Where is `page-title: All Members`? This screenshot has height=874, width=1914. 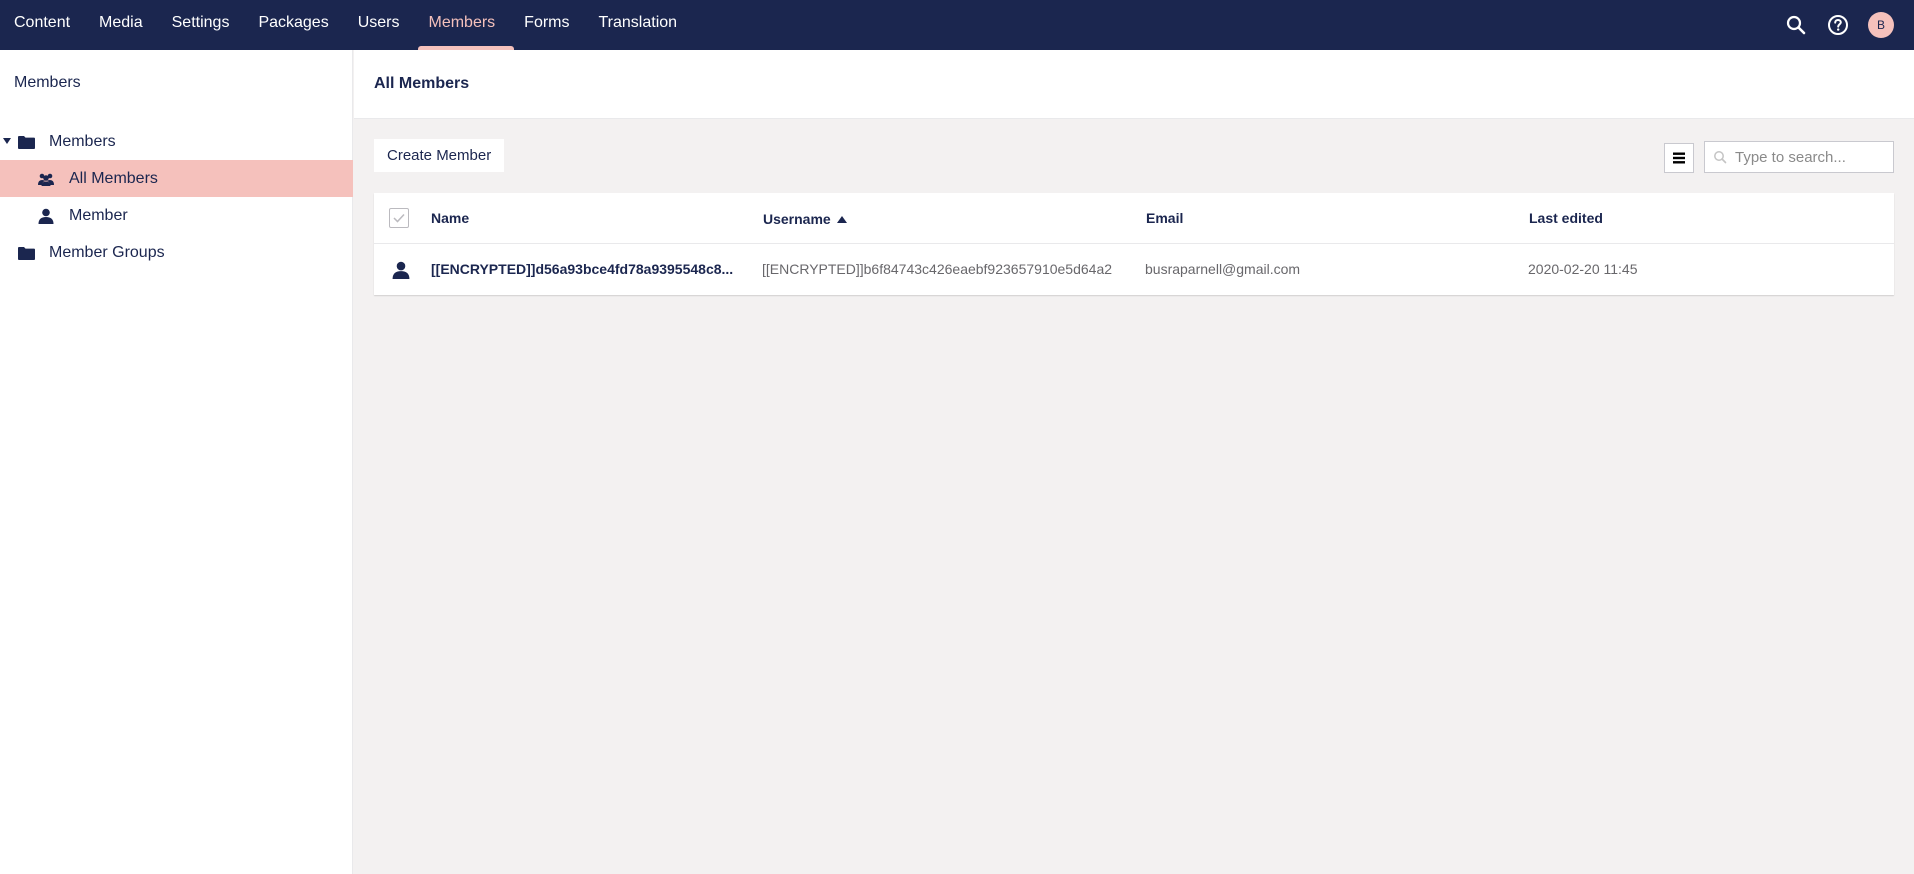 page-title: All Members is located at coordinates (422, 83).